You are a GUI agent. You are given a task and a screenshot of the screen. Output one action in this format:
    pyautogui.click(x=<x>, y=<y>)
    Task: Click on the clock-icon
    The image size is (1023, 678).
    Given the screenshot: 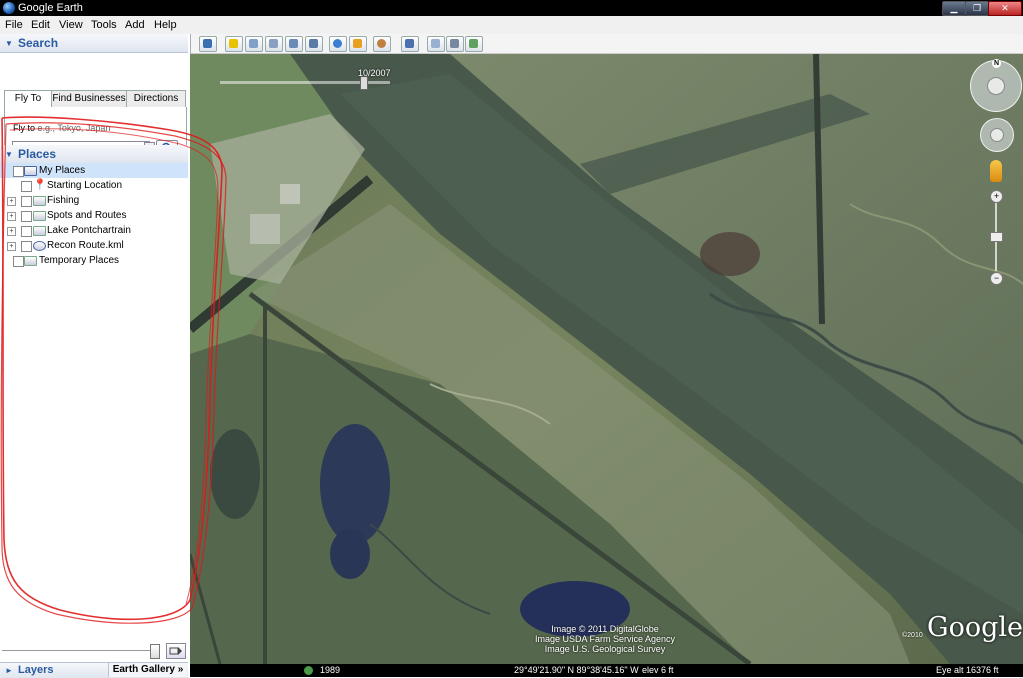 What is the action you would take?
    pyautogui.click(x=337, y=43)
    